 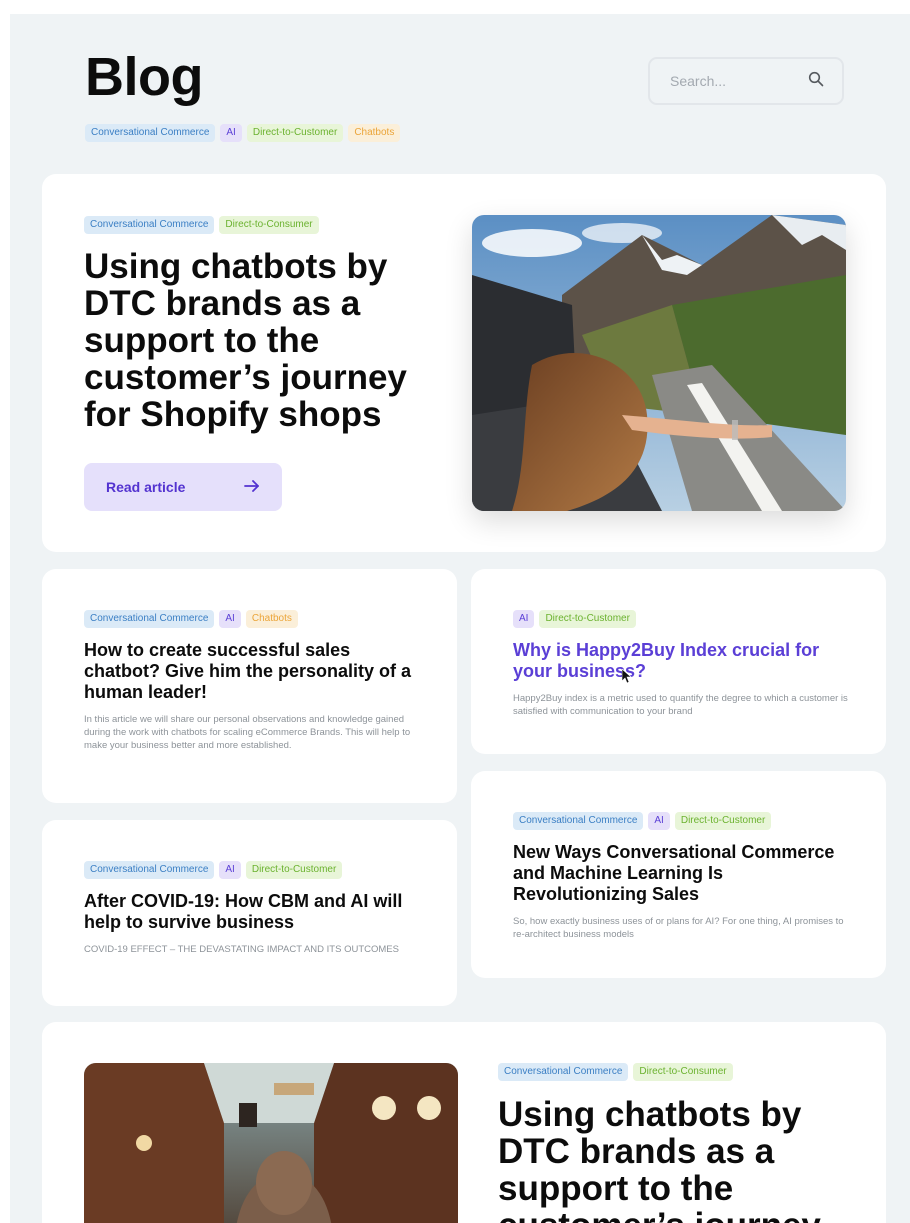 I want to click on read-article-label: Read article, so click(x=146, y=487).